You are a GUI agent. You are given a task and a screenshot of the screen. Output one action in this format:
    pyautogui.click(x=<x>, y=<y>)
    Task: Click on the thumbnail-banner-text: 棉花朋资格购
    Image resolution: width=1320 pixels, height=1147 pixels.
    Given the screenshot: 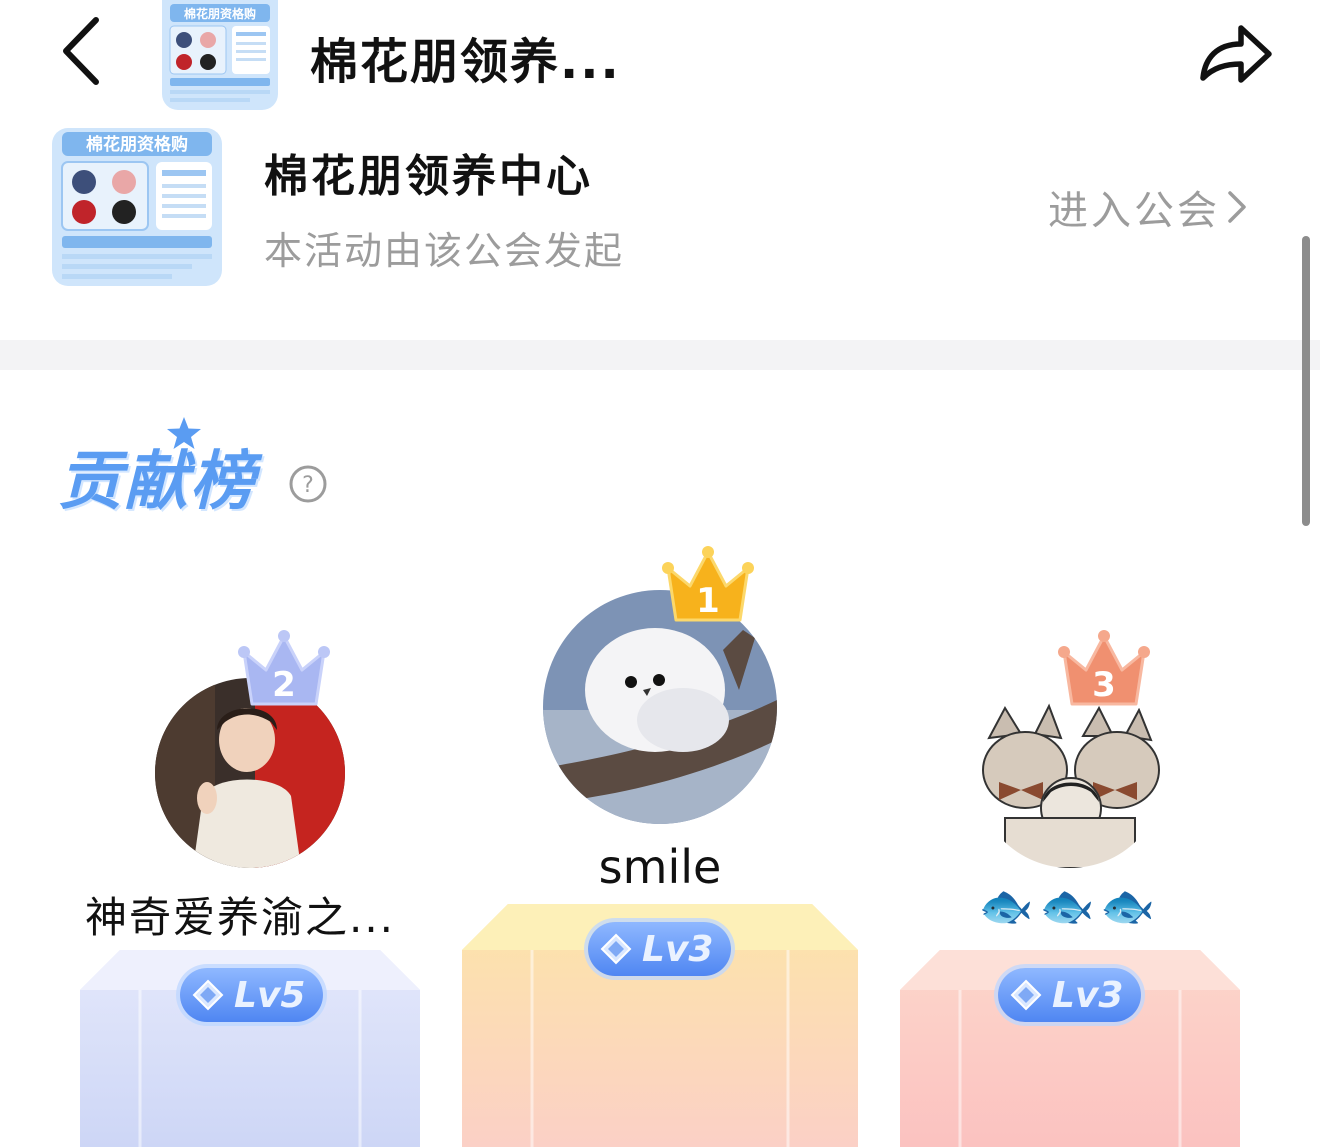 What is the action you would take?
    pyautogui.click(x=220, y=13)
    